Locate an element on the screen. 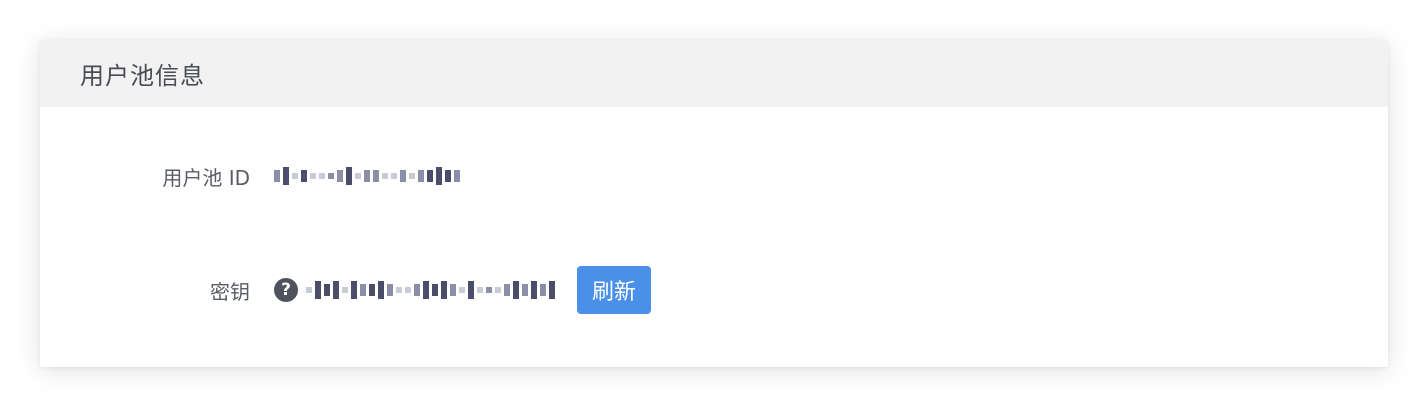 Image resolution: width=1428 pixels, height=408 pixels. pool-id-value-area is located at coordinates (367, 176).